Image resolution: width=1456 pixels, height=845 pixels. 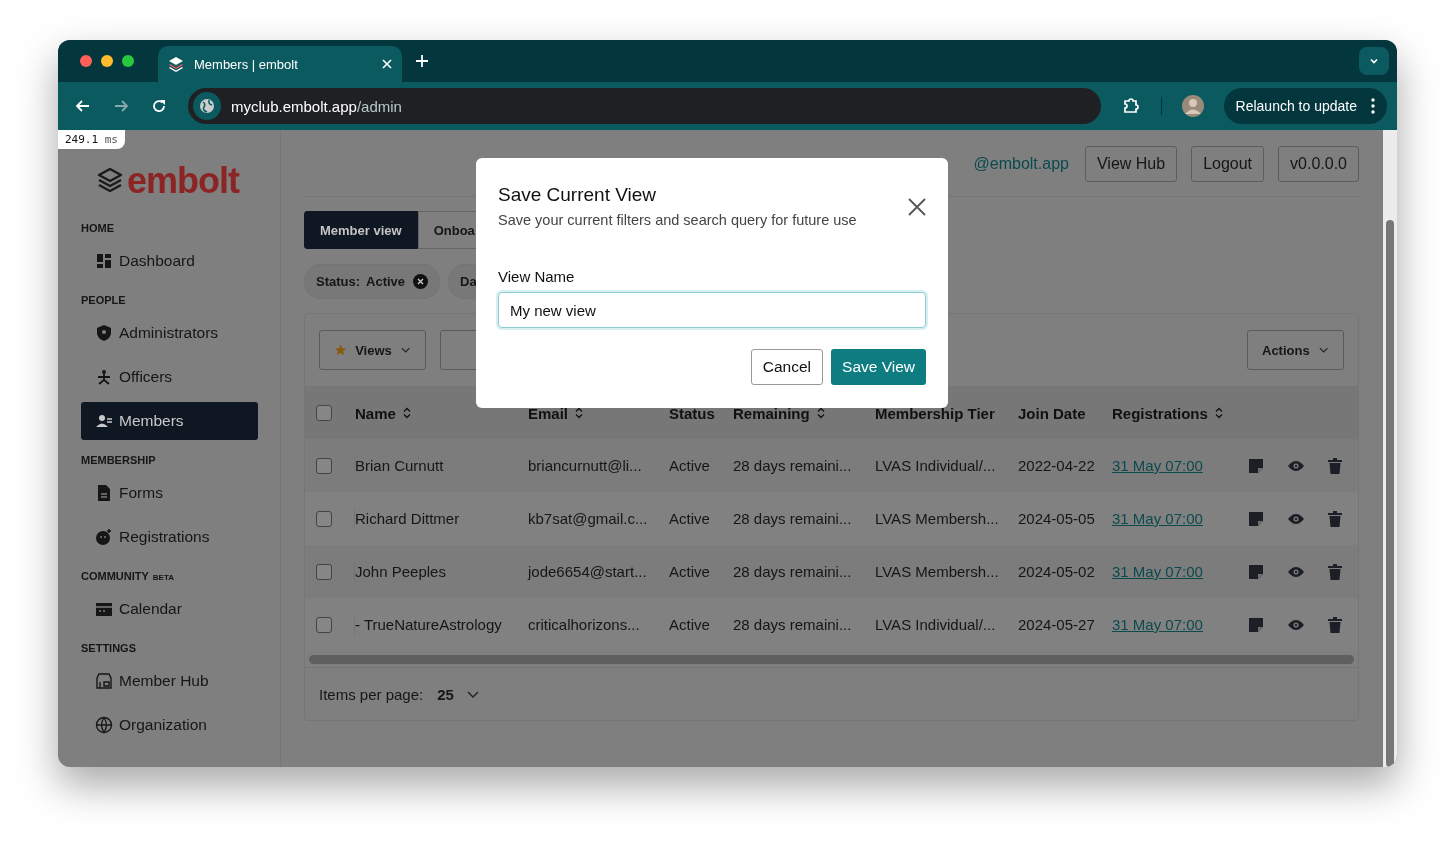 I want to click on globe-icon, so click(x=104, y=725).